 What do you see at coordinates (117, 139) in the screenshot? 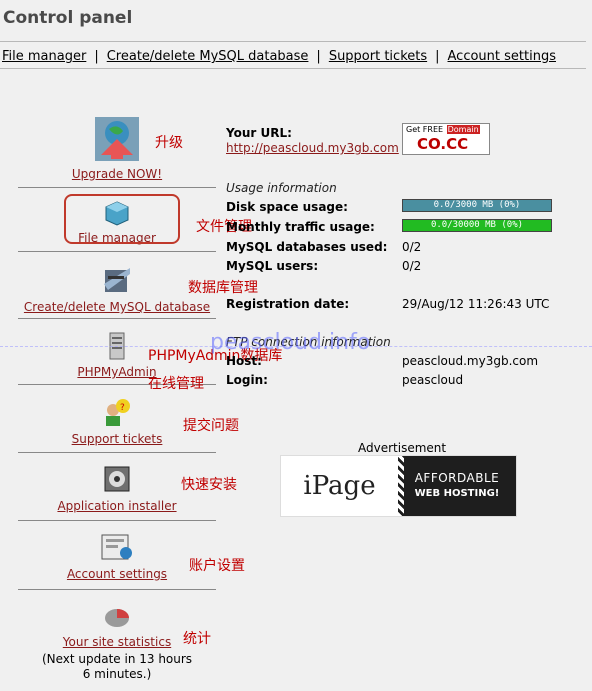
I see `upgrade-globe-icon` at bounding box center [117, 139].